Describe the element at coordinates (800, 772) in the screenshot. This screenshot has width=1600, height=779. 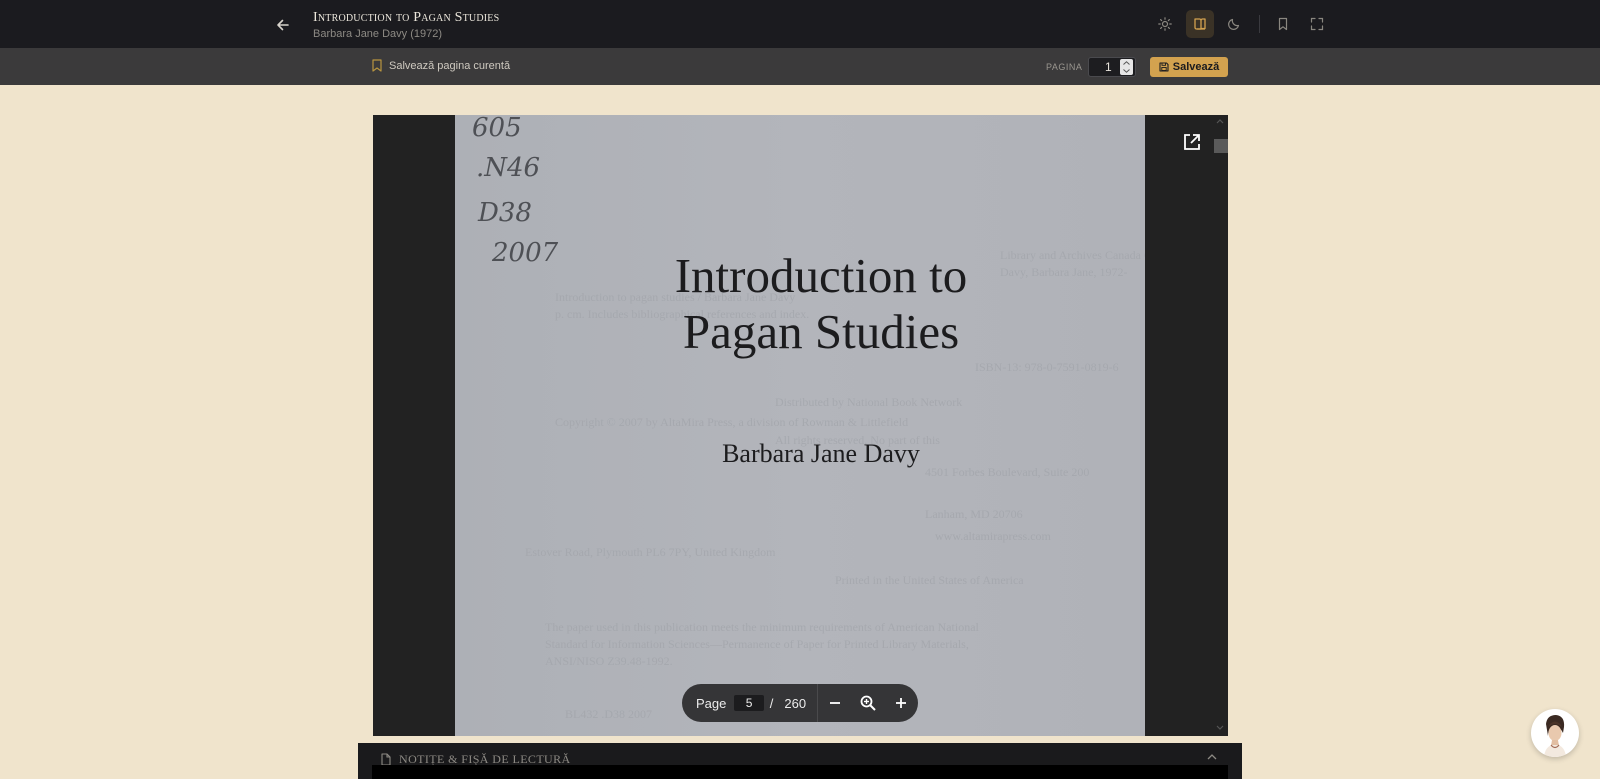
I see `notes-panel-body` at that location.